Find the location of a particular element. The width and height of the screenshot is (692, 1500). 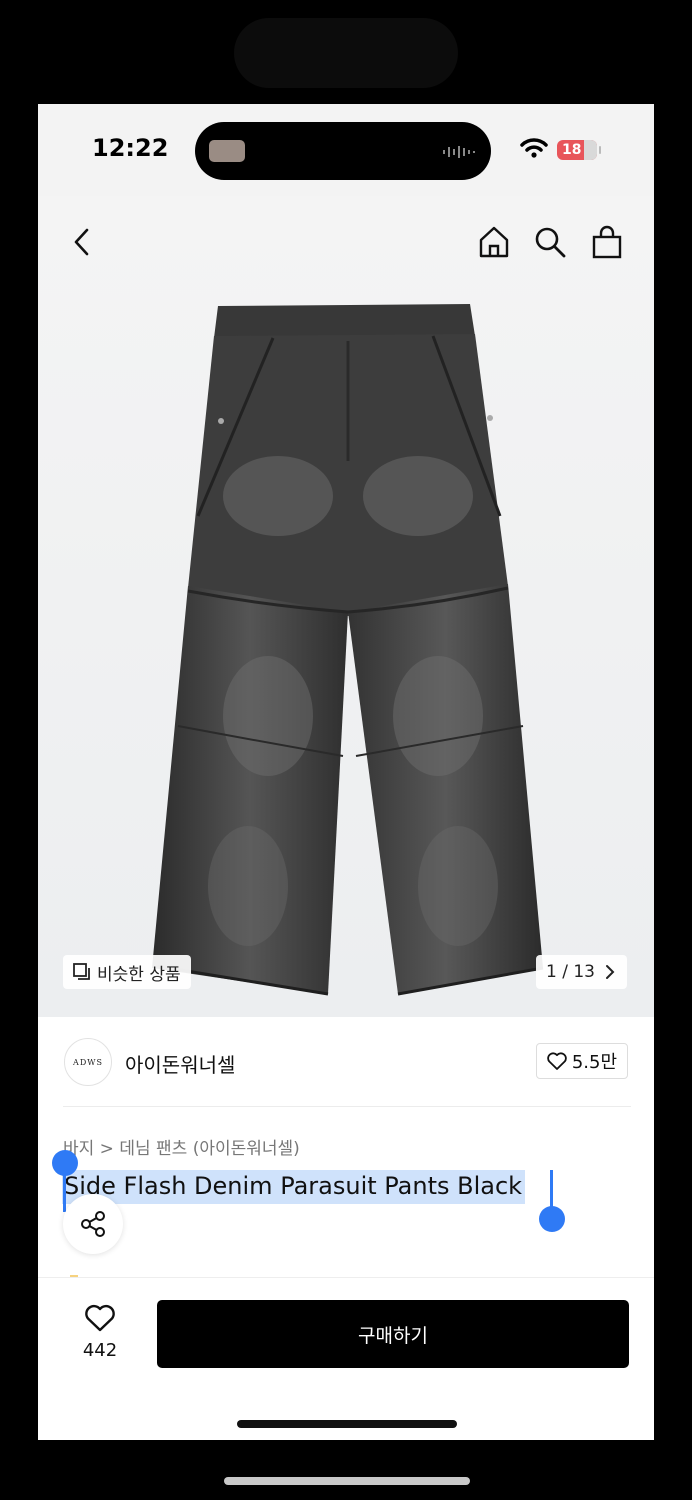

back-button is located at coordinates (82, 242).